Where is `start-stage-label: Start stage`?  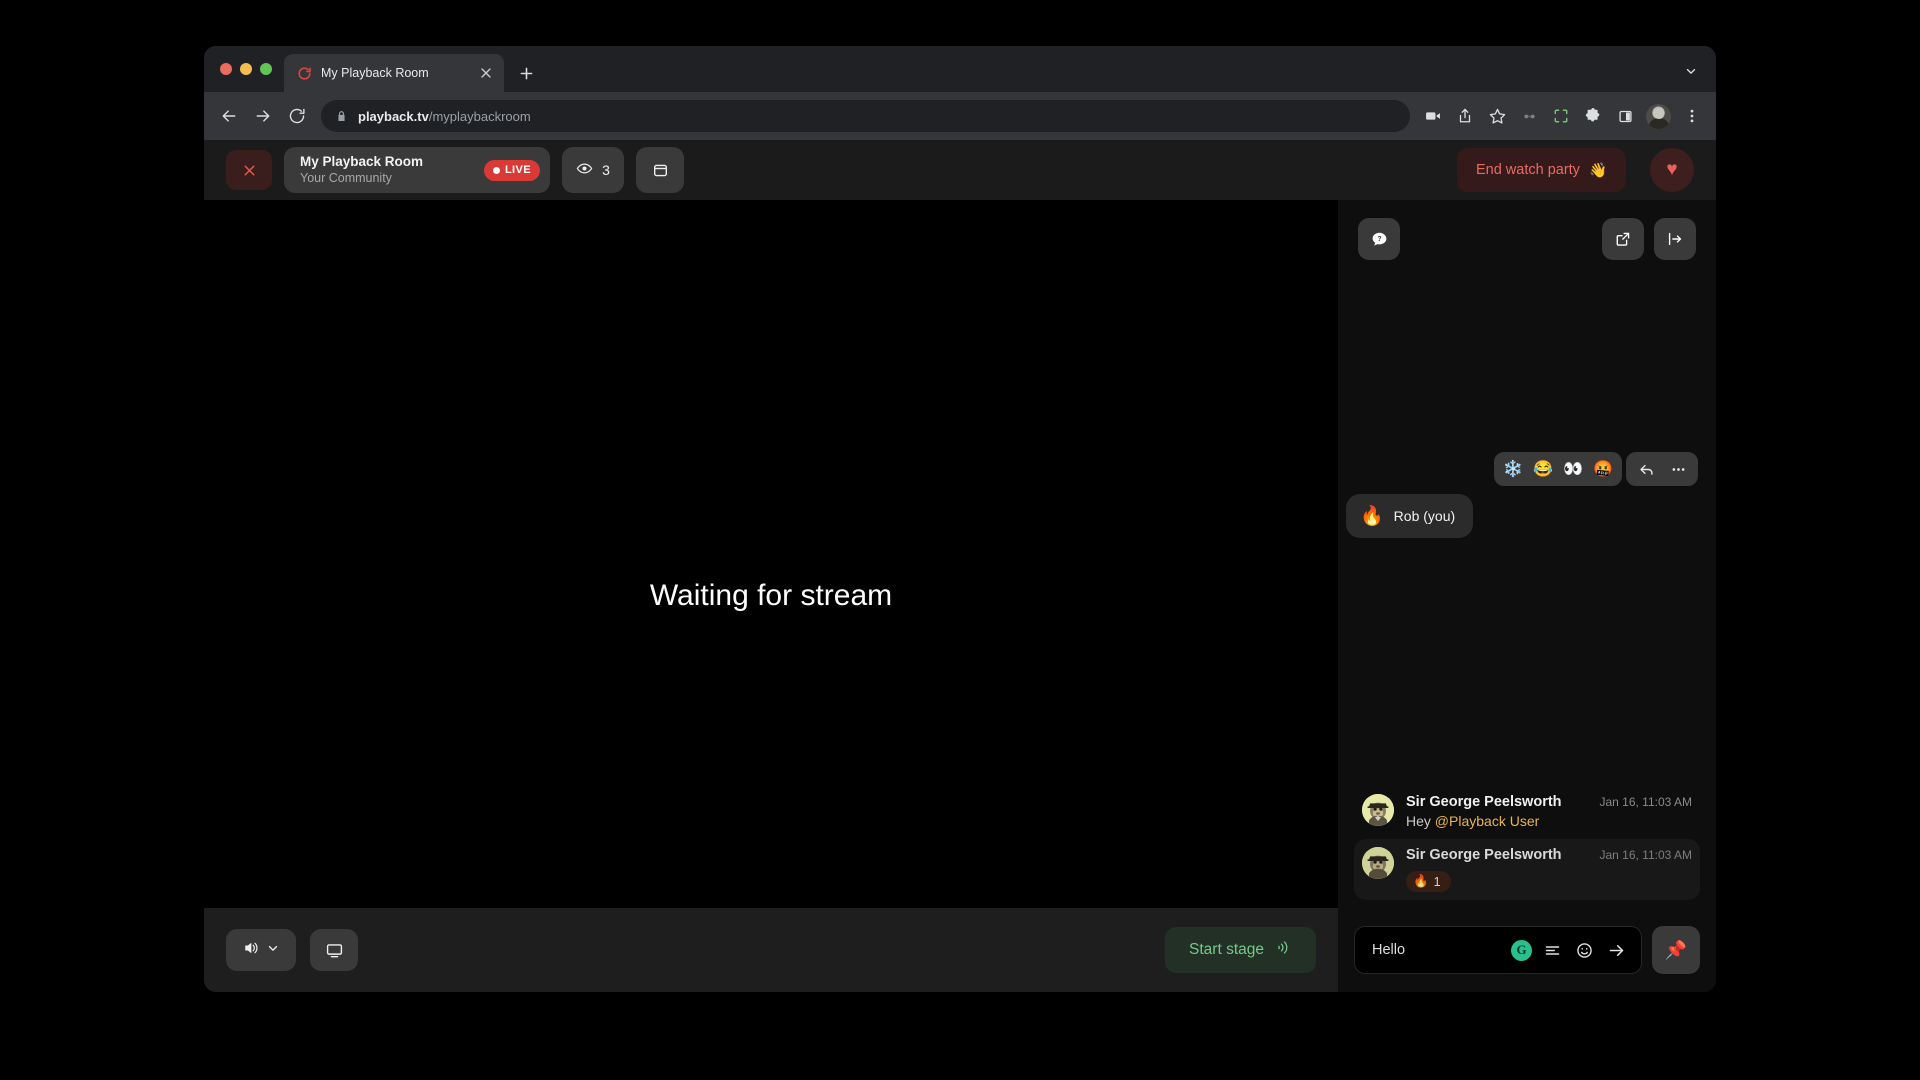 start-stage-label: Start stage is located at coordinates (1226, 949).